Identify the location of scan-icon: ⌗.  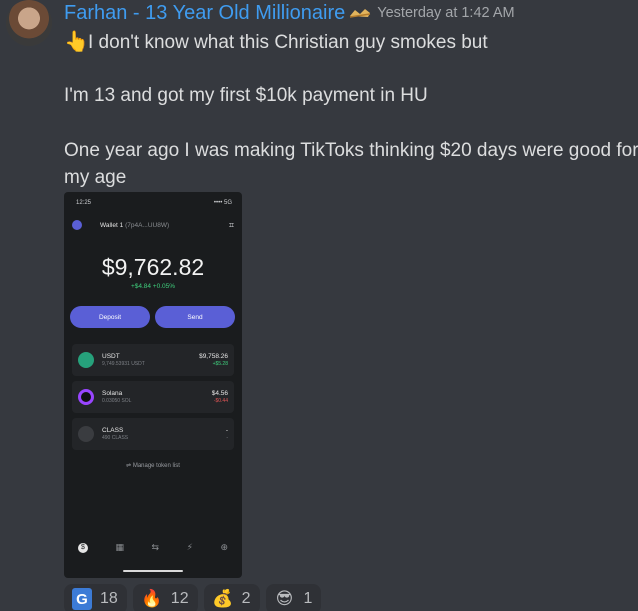
(231, 224).